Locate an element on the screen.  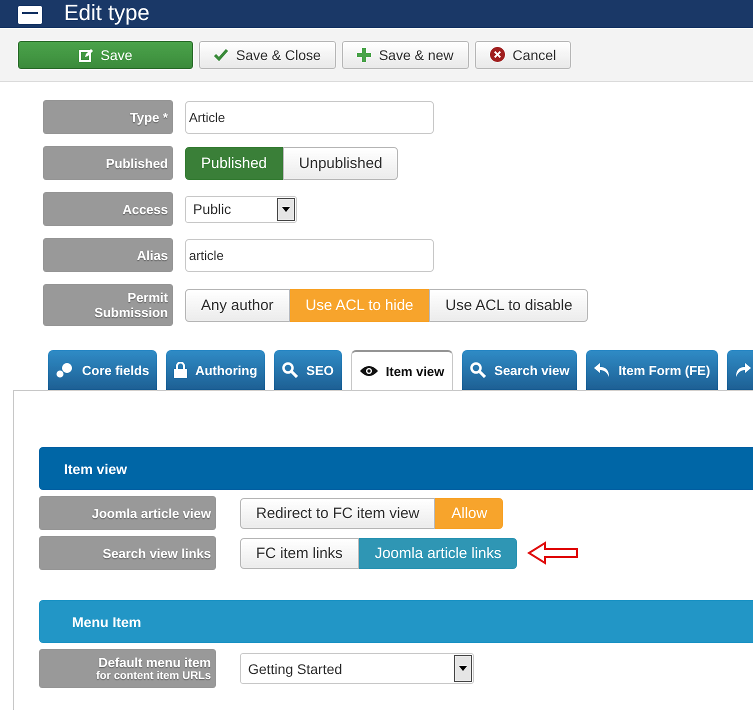
gears-icon is located at coordinates (65, 370).